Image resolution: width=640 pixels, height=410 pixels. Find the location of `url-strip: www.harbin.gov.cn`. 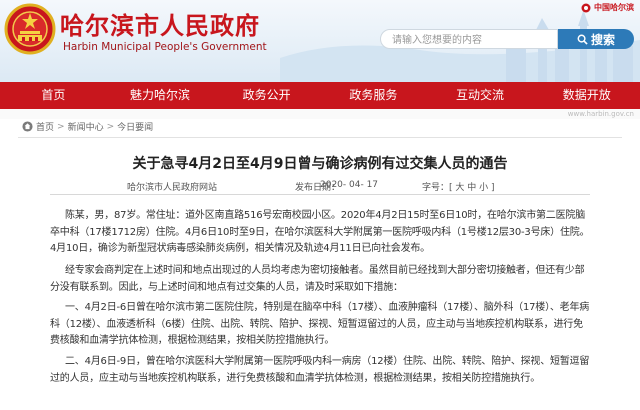

url-strip: www.harbin.gov.cn is located at coordinates (320, 114).